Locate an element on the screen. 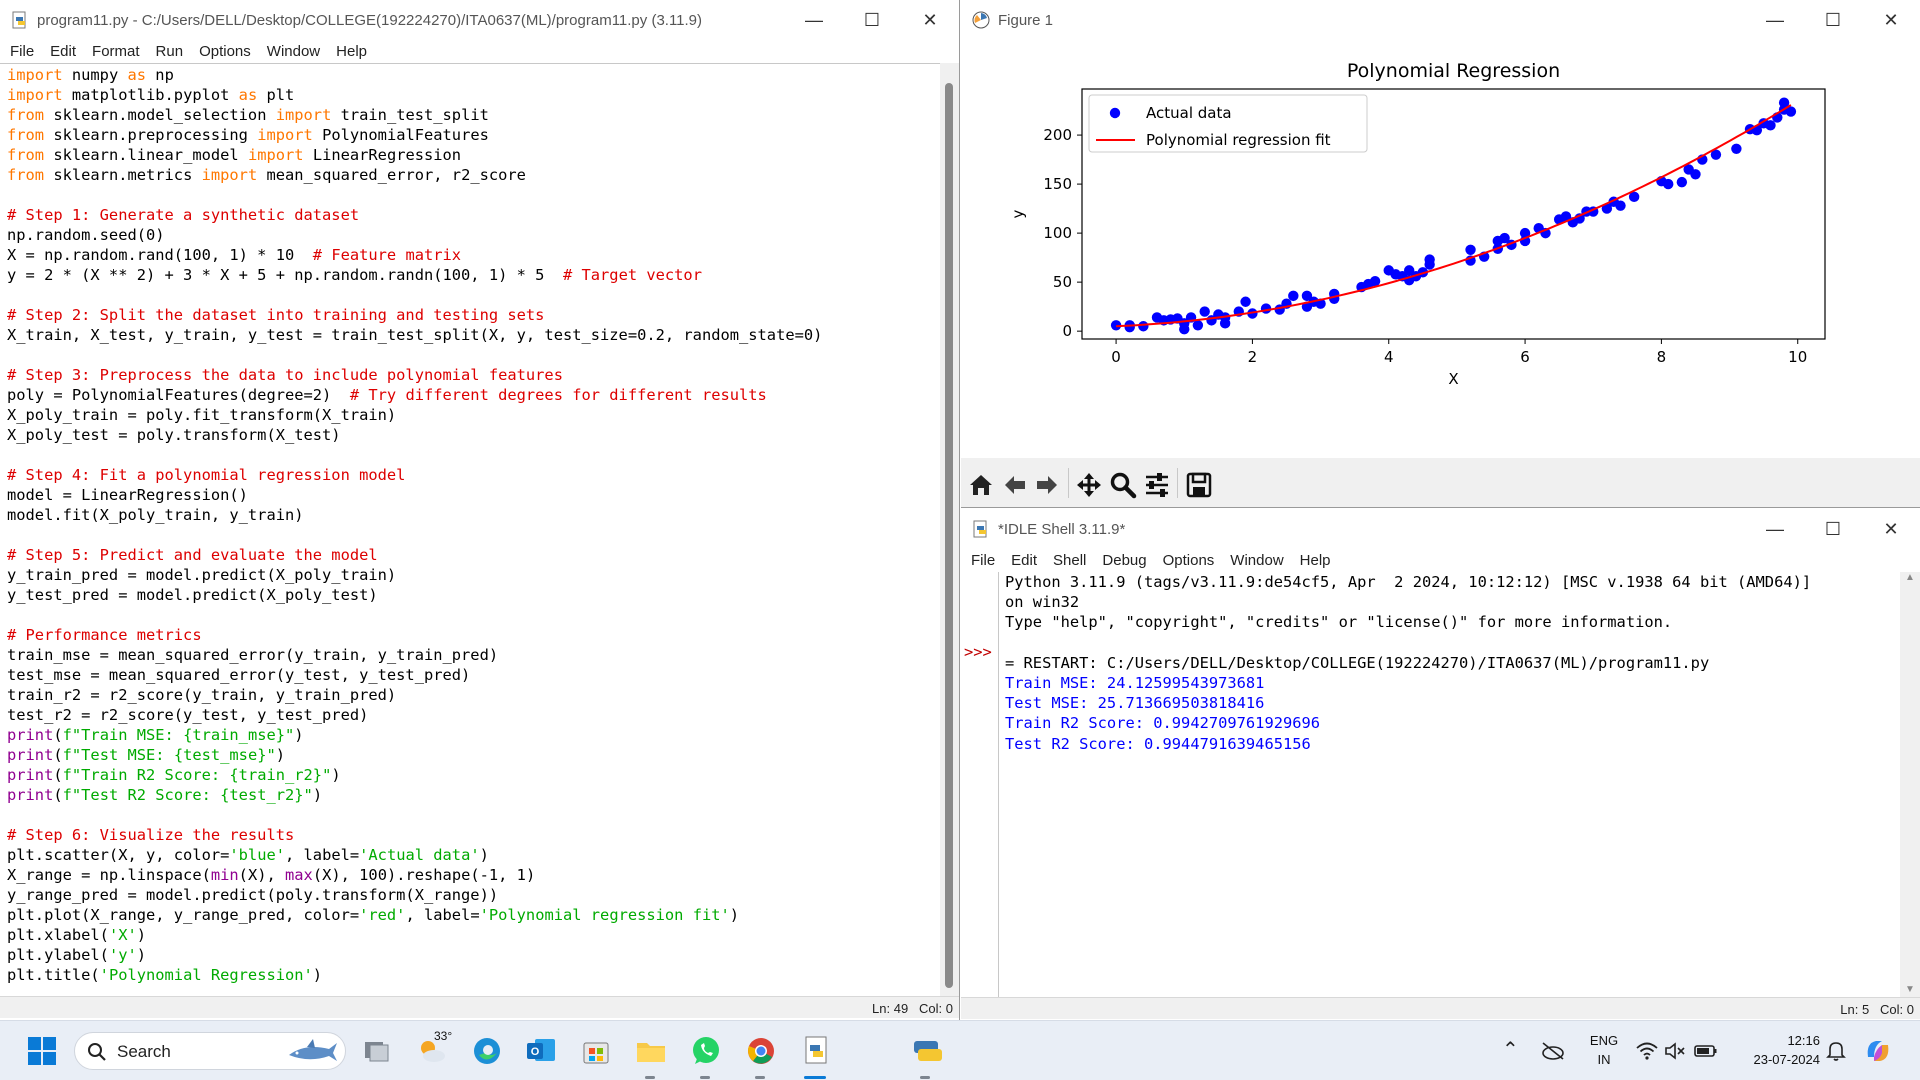 The image size is (1920, 1080). clock: 12:16 23-07-2024 is located at coordinates (1775, 1050).